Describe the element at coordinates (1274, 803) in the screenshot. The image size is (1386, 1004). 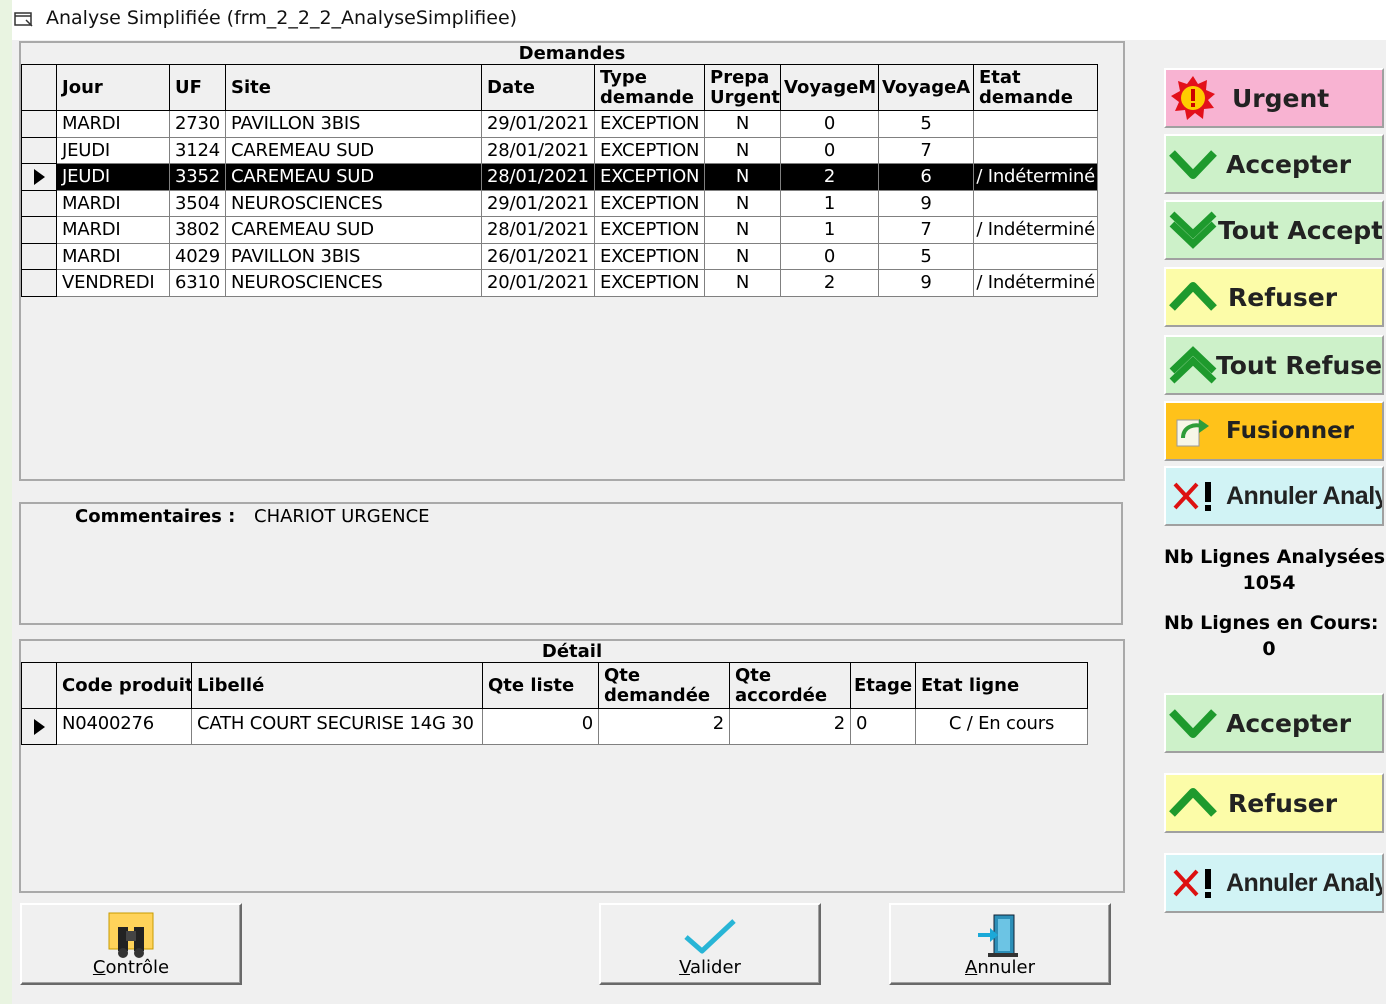
I see `refuser-ligne-button: Refuser` at that location.